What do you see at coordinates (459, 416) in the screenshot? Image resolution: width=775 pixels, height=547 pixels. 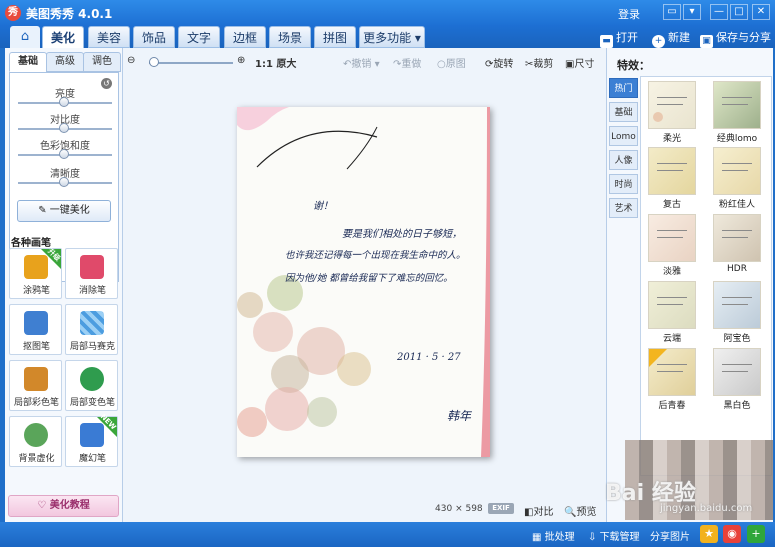 I see `handwriting-signature: 韩年` at bounding box center [459, 416].